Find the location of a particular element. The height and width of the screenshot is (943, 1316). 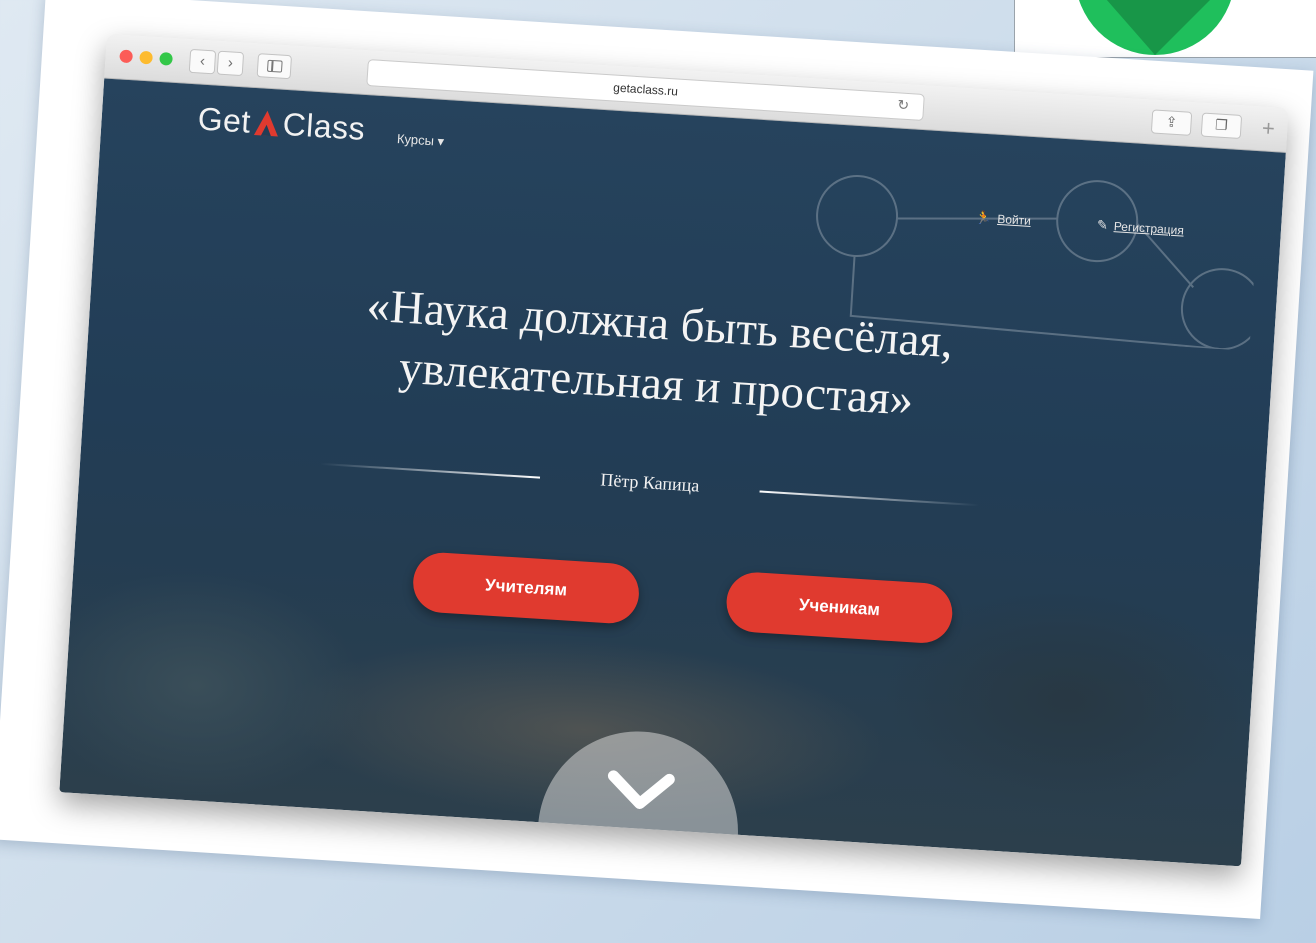

login-link: 🏃 Войти is located at coordinates (1003, 218).